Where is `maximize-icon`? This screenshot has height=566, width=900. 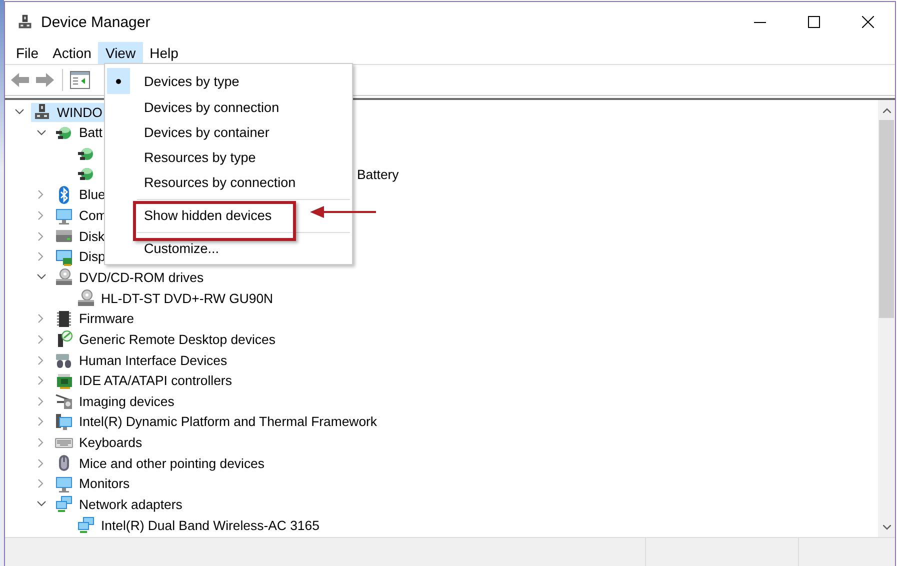
maximize-icon is located at coordinates (814, 22).